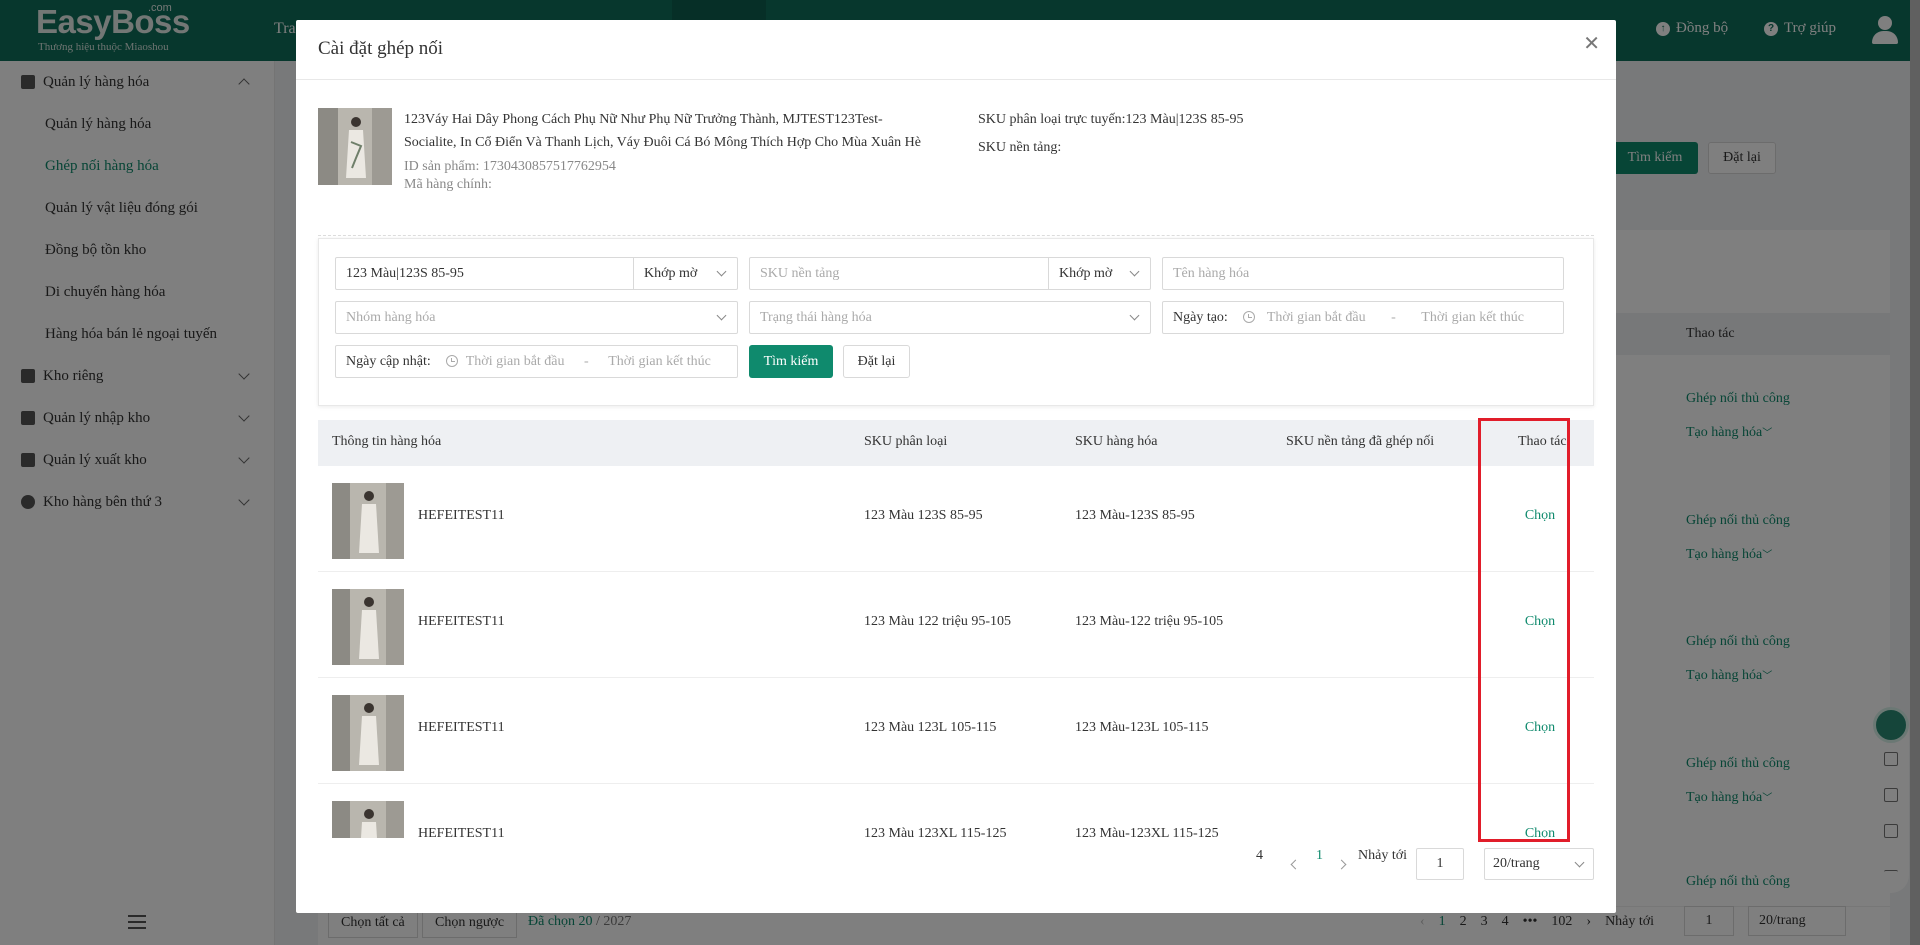  What do you see at coordinates (1149, 621) in the screenshot?
I see `goods-sku: 123 Màu-122 triệu 95-105` at bounding box center [1149, 621].